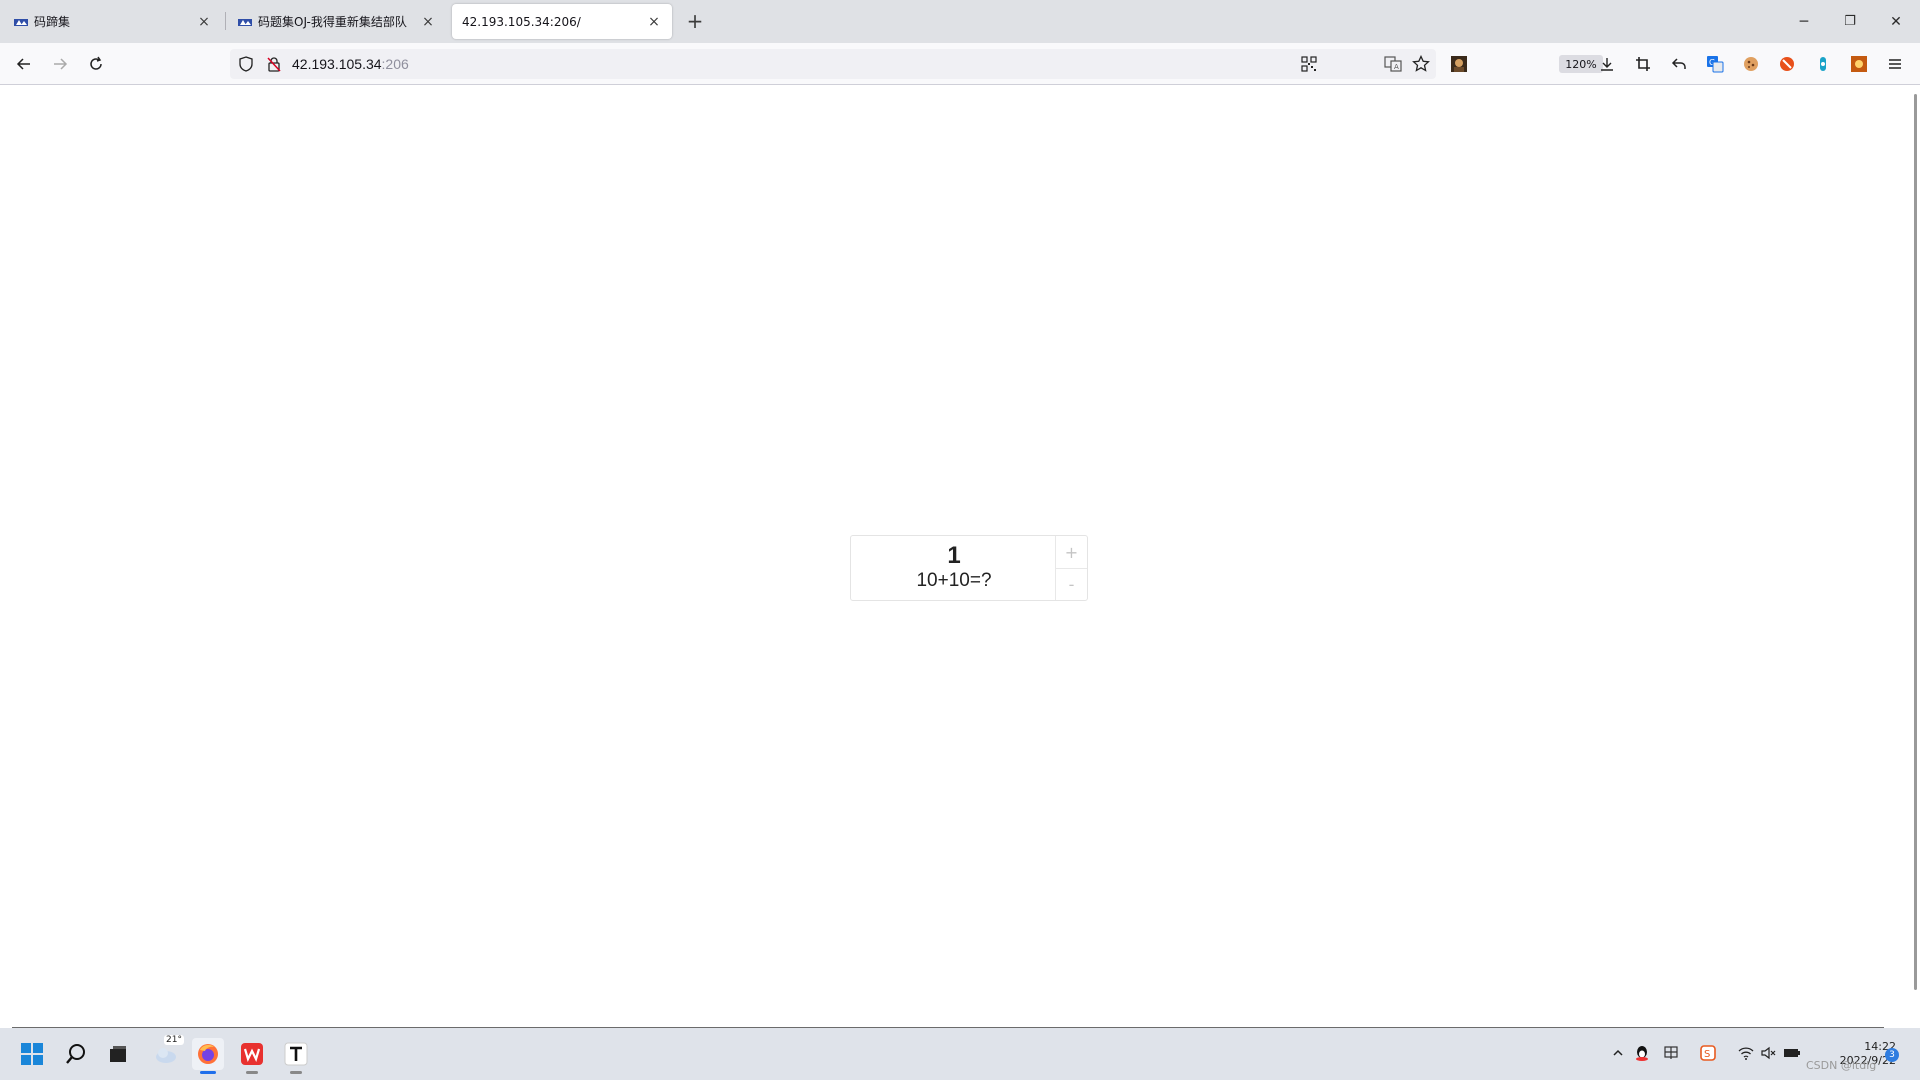 This screenshot has height=1080, width=1920. Describe the element at coordinates (1642, 1053) in the screenshot. I see `qq-tray-icon` at that location.